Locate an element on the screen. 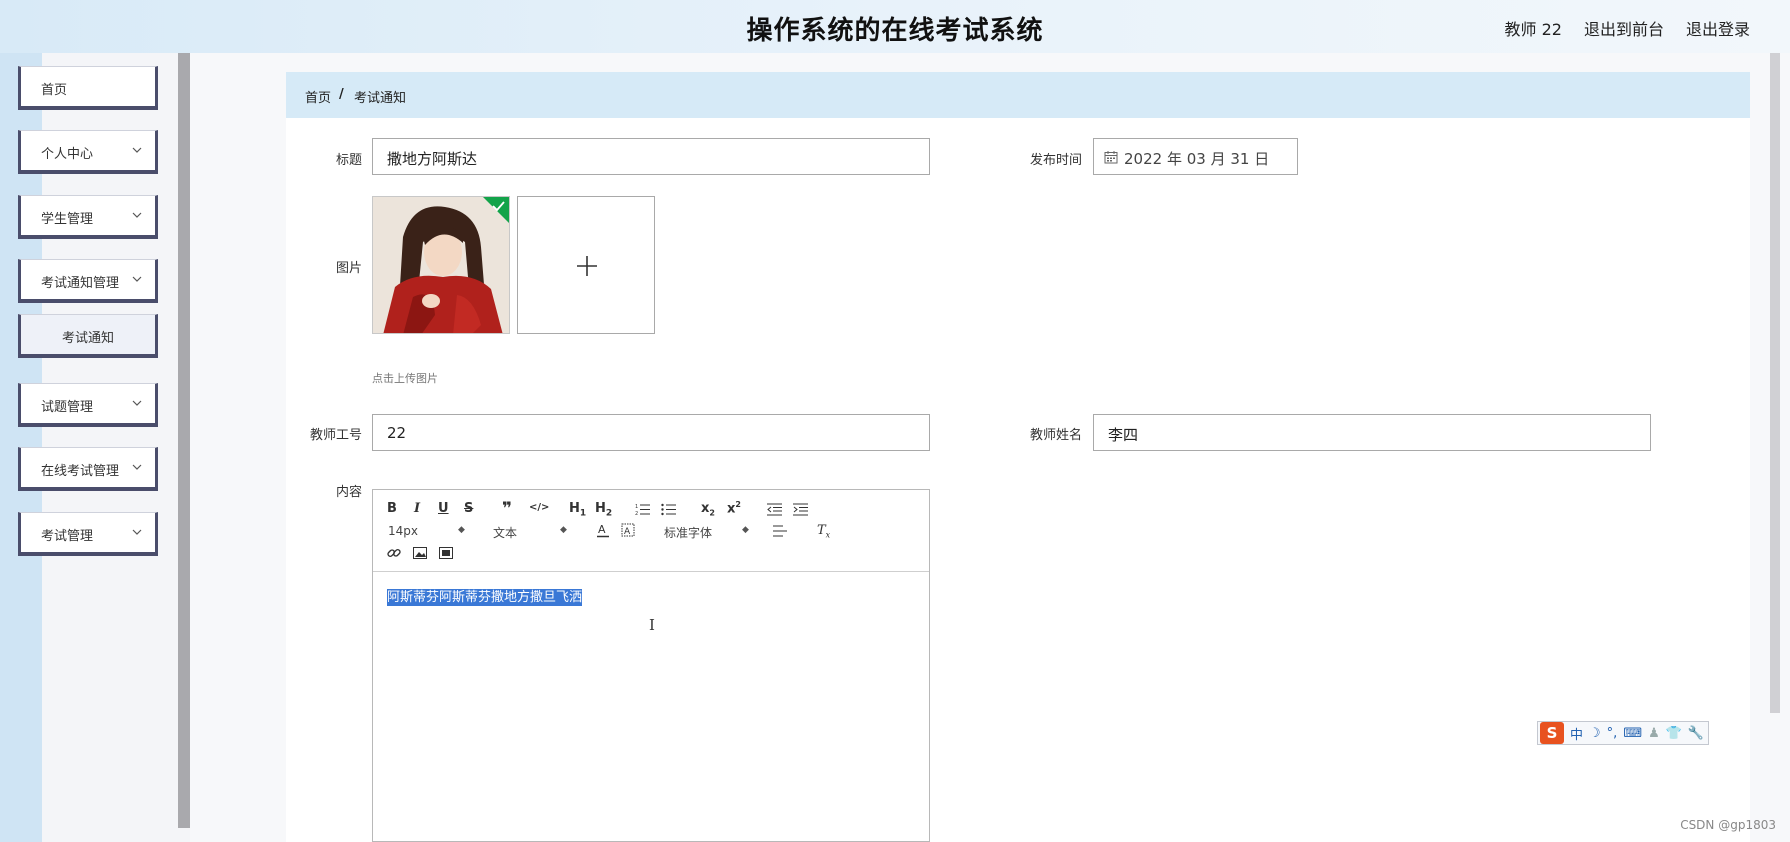  sidebar-item-online-exam-management: 在线考试管理 is located at coordinates (88, 469).